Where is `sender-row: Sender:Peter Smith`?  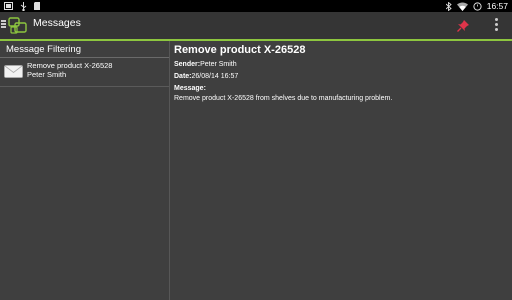
sender-row: Sender:Peter Smith is located at coordinates (205, 64).